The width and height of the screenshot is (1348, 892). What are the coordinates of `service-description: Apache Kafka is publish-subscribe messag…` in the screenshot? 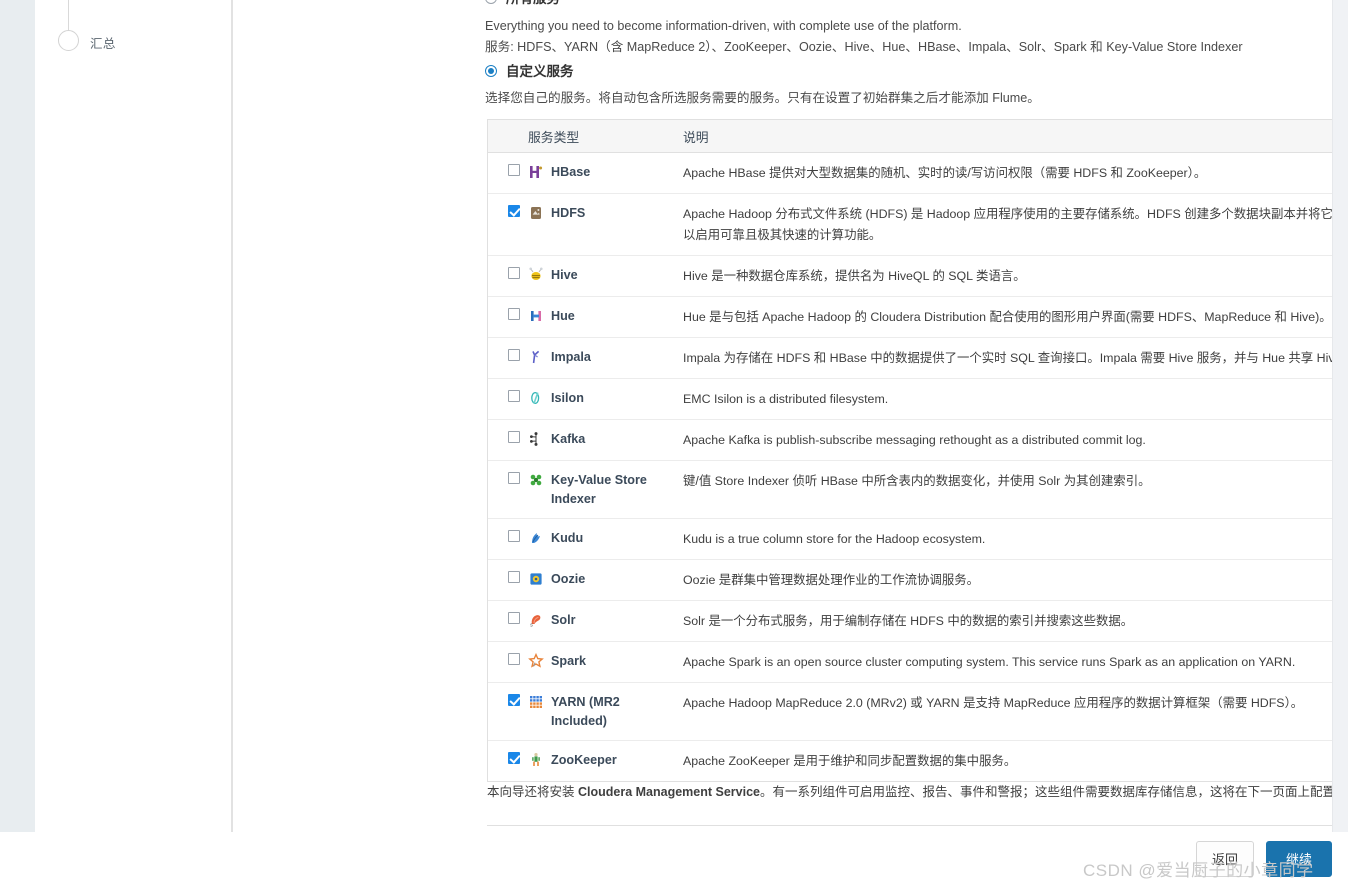 It's located at (914, 440).